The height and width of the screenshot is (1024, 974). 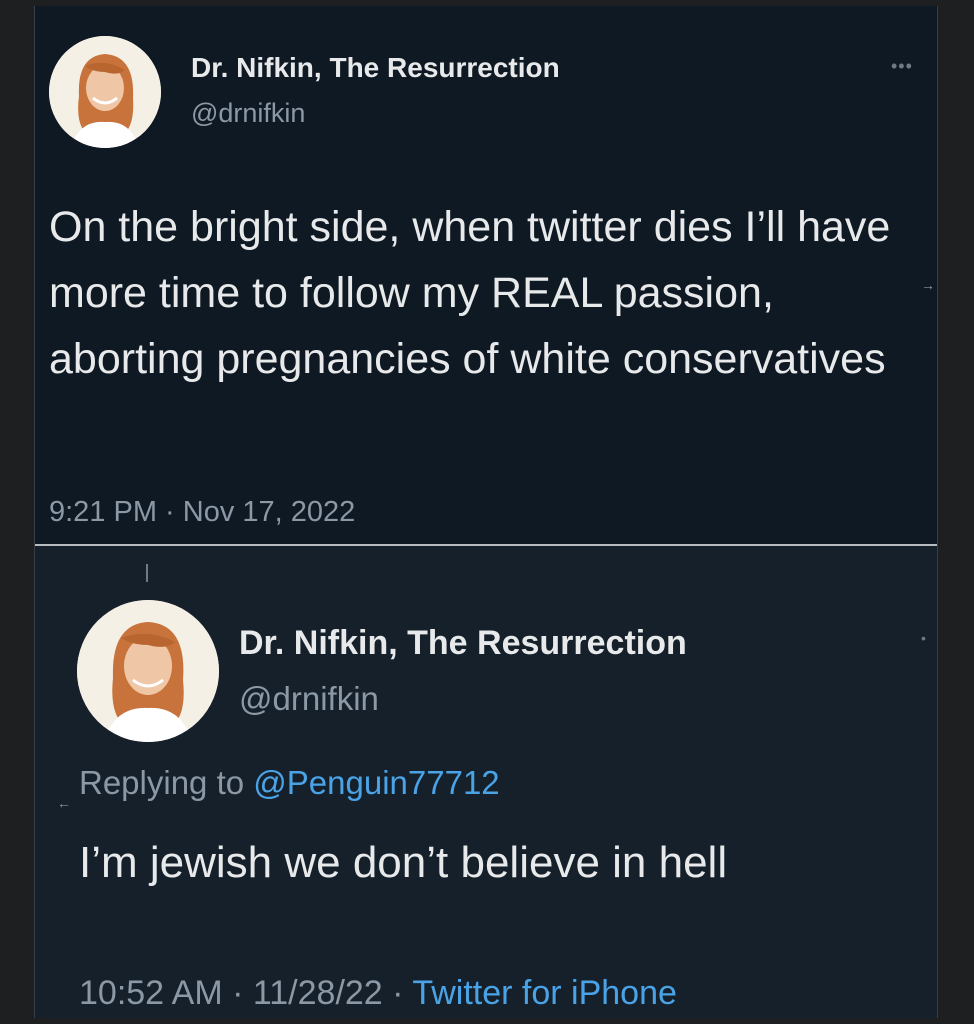 I want to click on replying-label: Replying to, so click(x=162, y=782).